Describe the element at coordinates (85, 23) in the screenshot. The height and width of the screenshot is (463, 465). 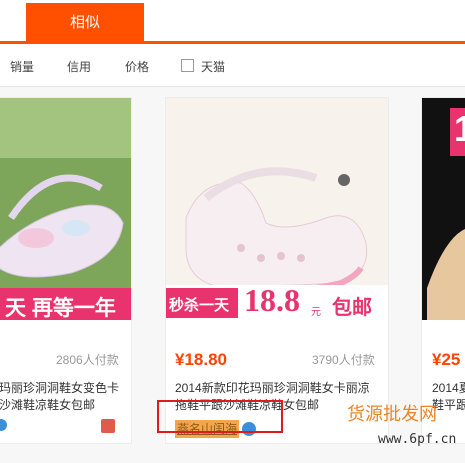
I see `tab-similar: 相似` at that location.